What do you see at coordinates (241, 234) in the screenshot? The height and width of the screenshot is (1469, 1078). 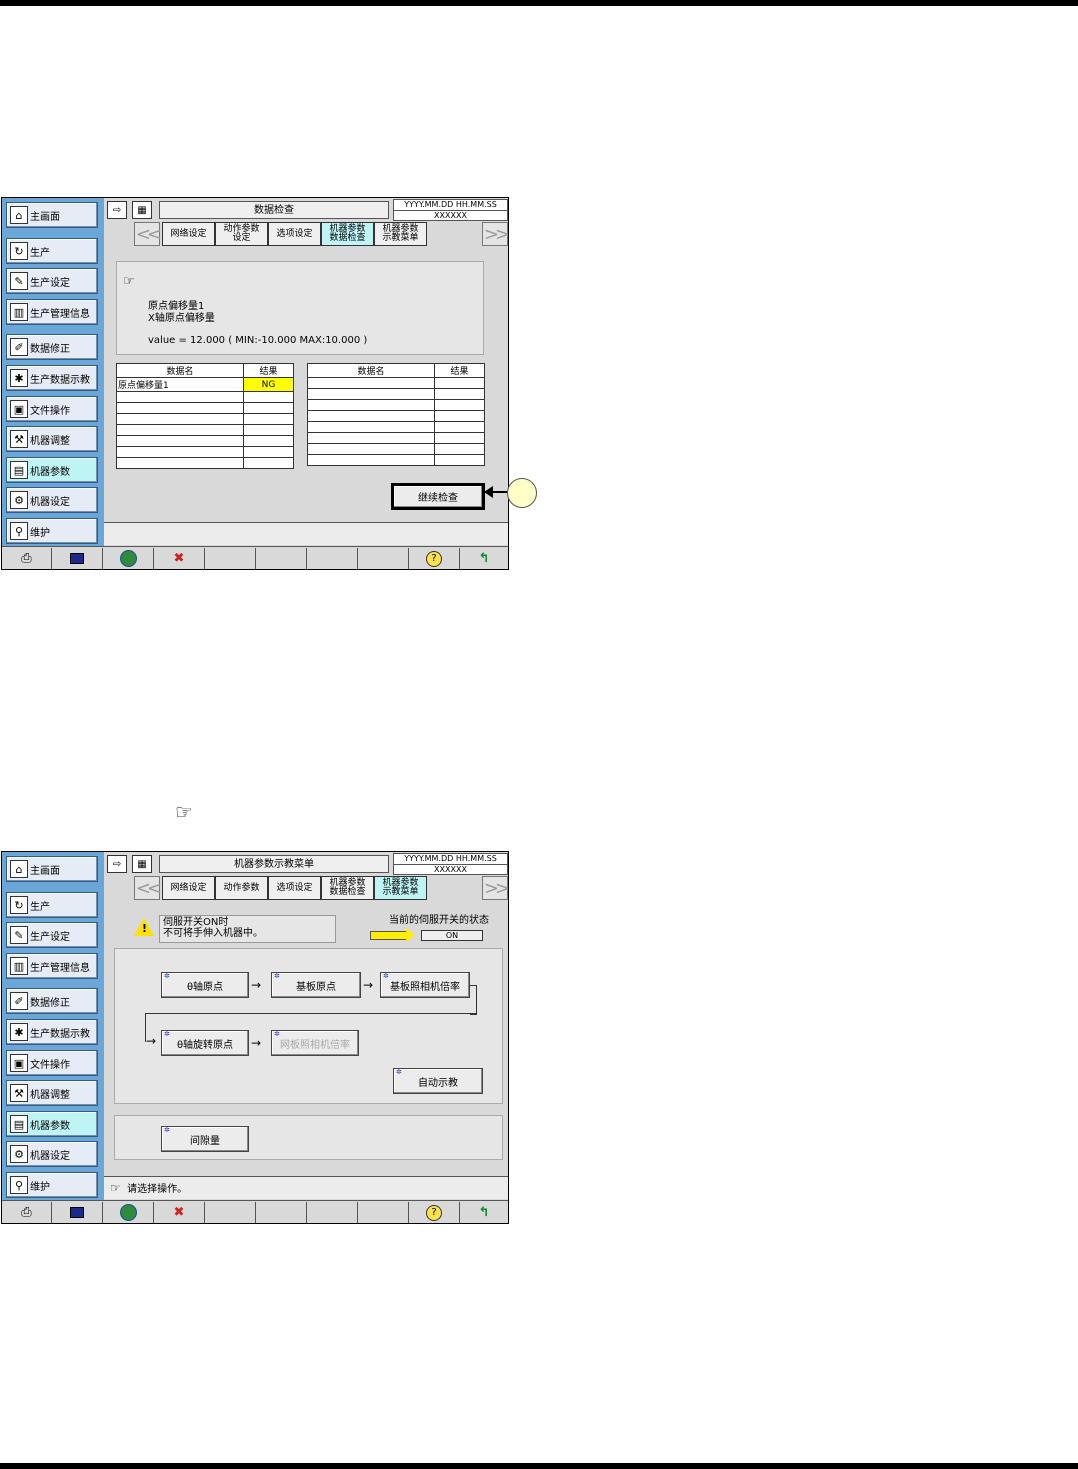 I see `tab-motion-params: 动作参数 设定` at bounding box center [241, 234].